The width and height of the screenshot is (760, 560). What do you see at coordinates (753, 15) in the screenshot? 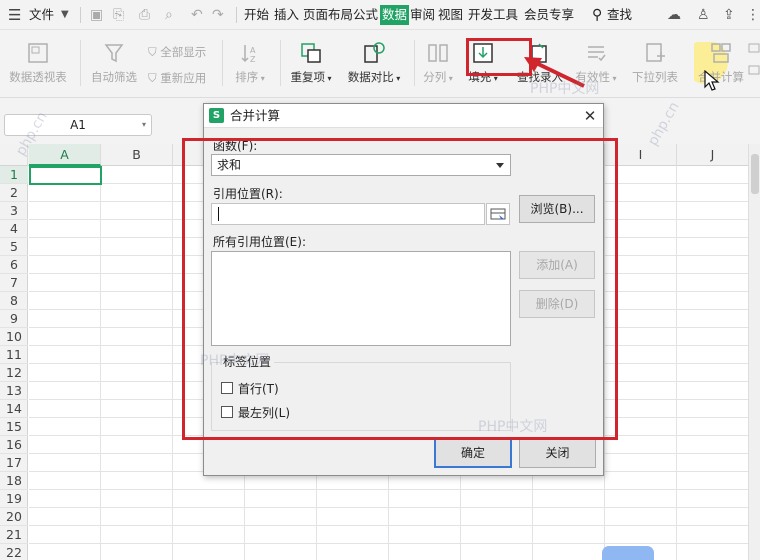
I see `more-icon: ⋮` at bounding box center [753, 15].